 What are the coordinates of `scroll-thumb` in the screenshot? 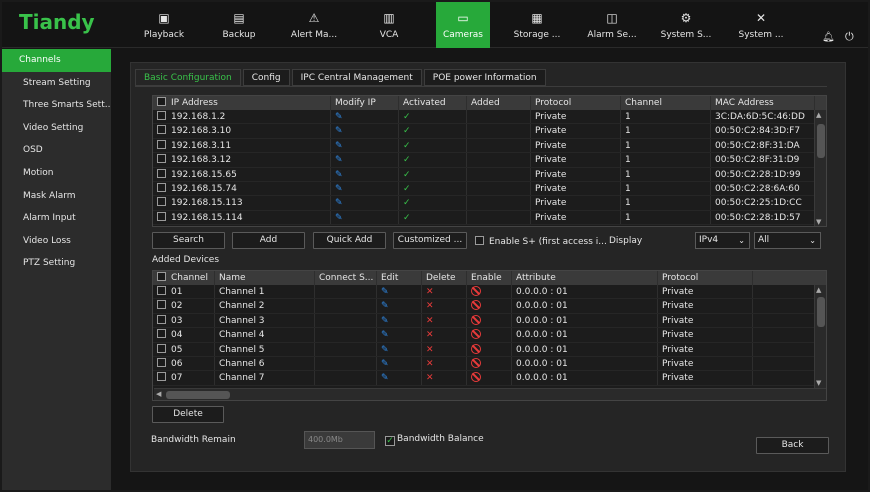 It's located at (821, 141).